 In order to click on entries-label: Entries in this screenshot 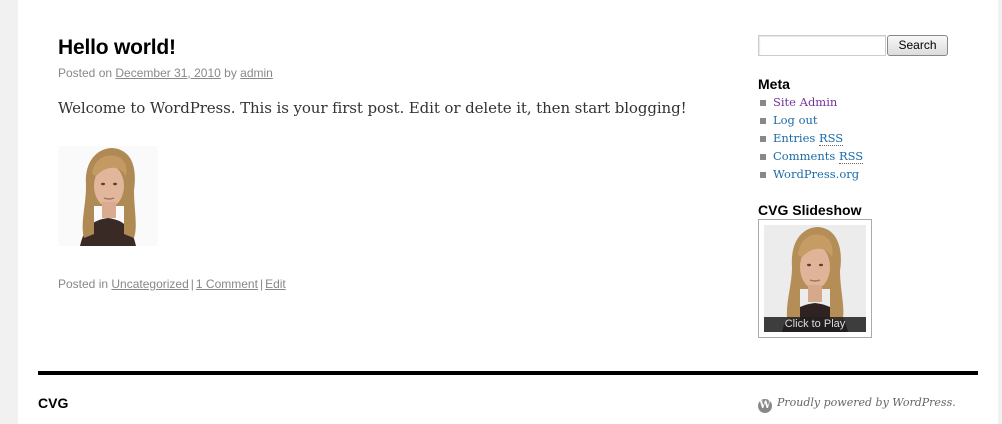, I will do `click(794, 138)`.